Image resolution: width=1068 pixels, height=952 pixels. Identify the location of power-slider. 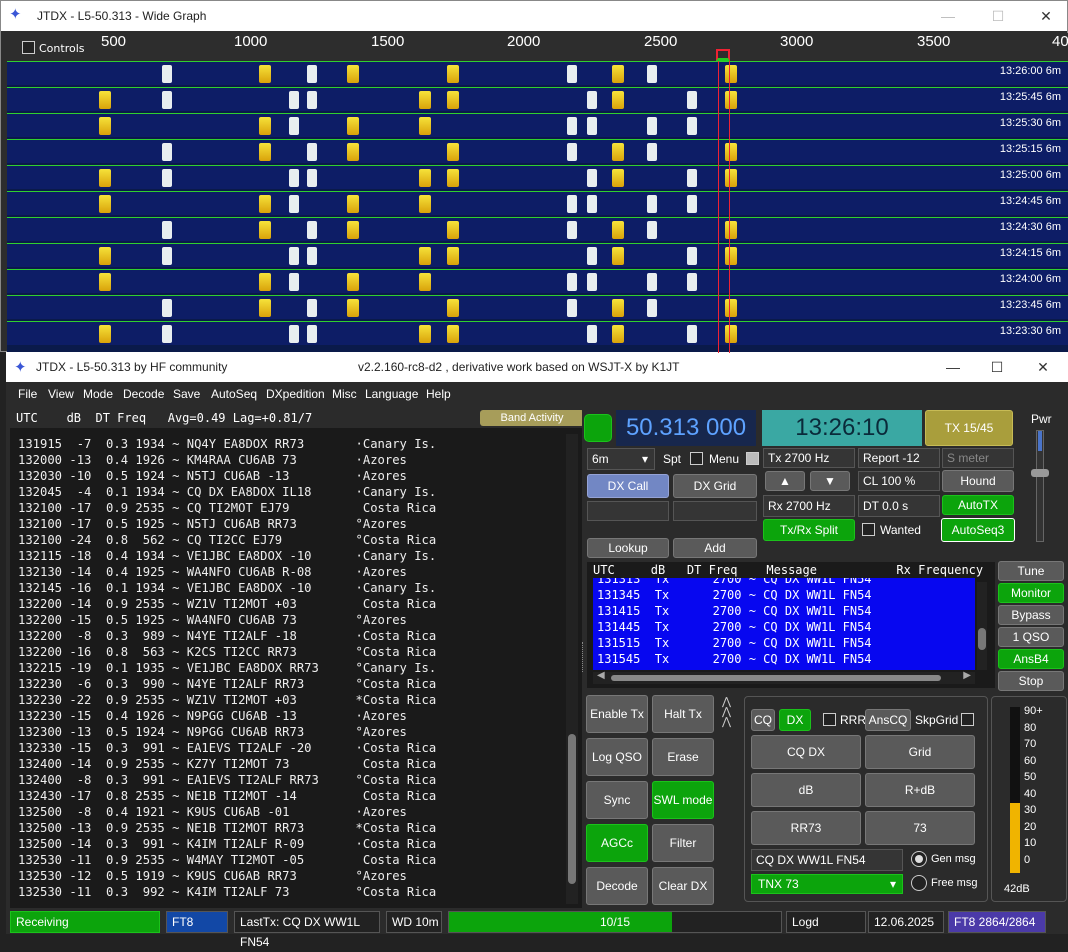
(1040, 486).